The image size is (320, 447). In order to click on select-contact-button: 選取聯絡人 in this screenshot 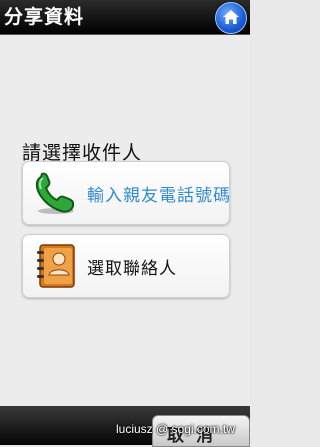, I will do `click(126, 266)`.